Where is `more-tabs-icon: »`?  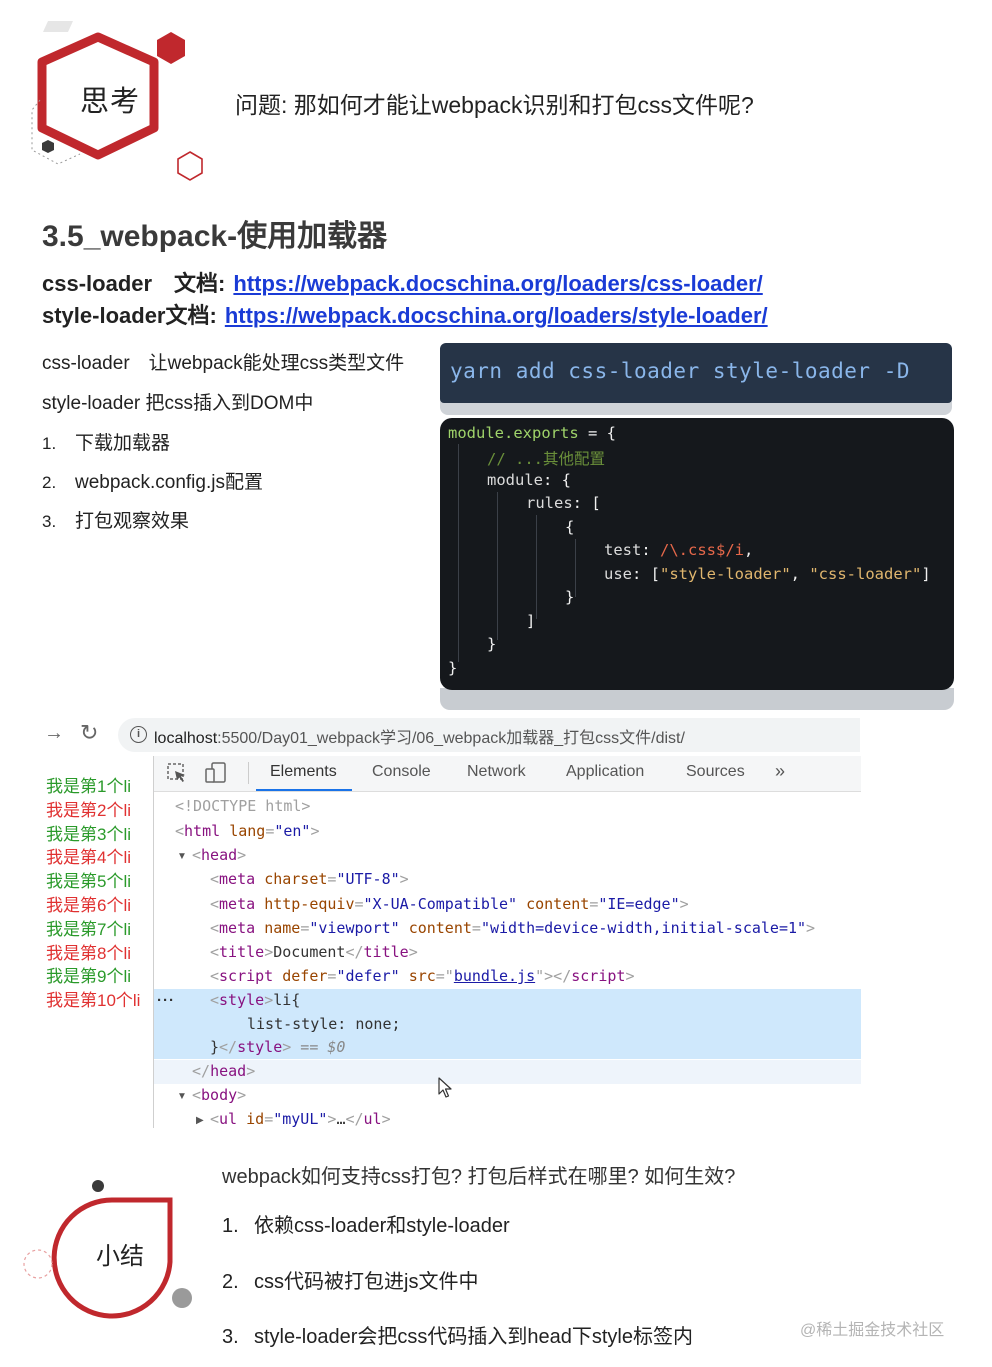 more-tabs-icon: » is located at coordinates (780, 771).